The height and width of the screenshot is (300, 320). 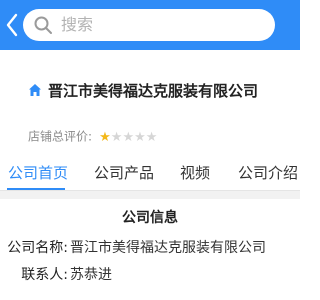 What do you see at coordinates (77, 24) in the screenshot?
I see `search-placeholder: 搜索` at bounding box center [77, 24].